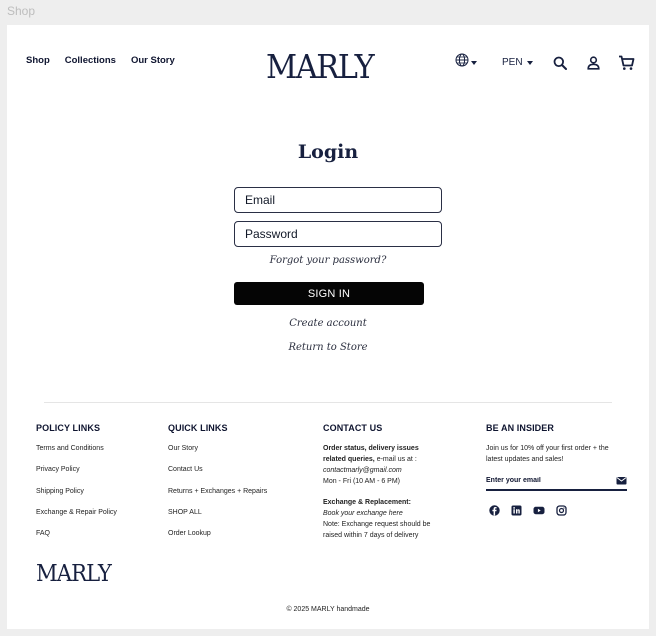 The width and height of the screenshot is (656, 636). I want to click on window-title: Shop, so click(21, 11).